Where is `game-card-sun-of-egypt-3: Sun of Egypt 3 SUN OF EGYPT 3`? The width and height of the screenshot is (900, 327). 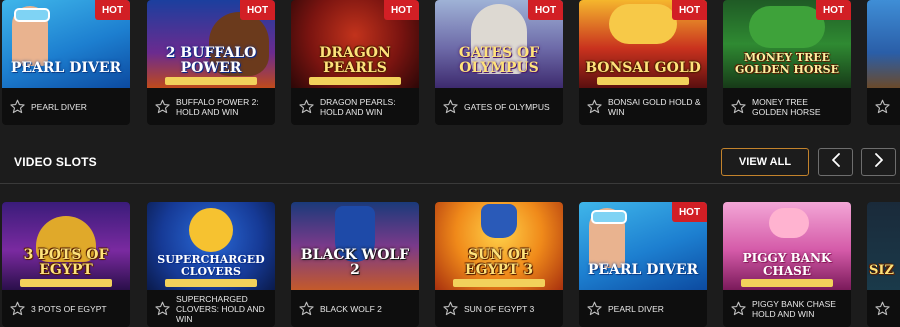 game-card-sun-of-egypt-3: Sun of Egypt 3 SUN OF EGYPT 3 is located at coordinates (499, 264).